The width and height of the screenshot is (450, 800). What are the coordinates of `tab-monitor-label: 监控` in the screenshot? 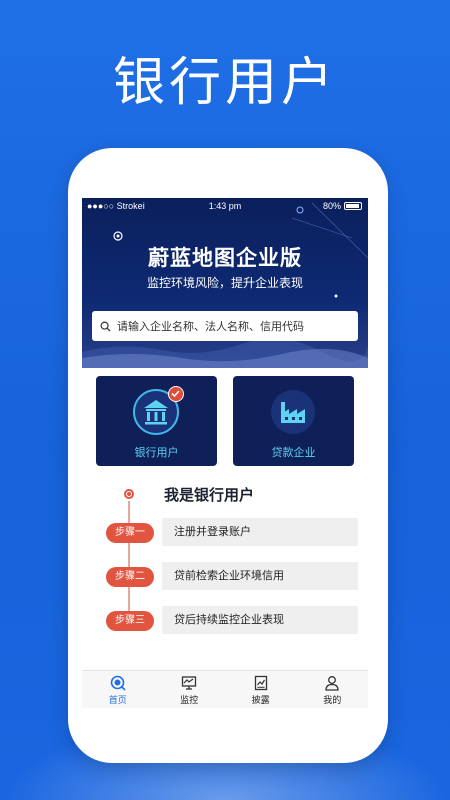 It's located at (189, 701).